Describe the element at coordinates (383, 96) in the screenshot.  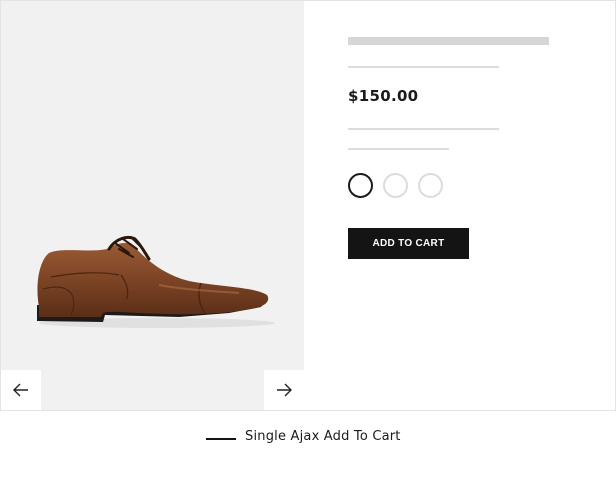
I see `product-price: $150.00` at that location.